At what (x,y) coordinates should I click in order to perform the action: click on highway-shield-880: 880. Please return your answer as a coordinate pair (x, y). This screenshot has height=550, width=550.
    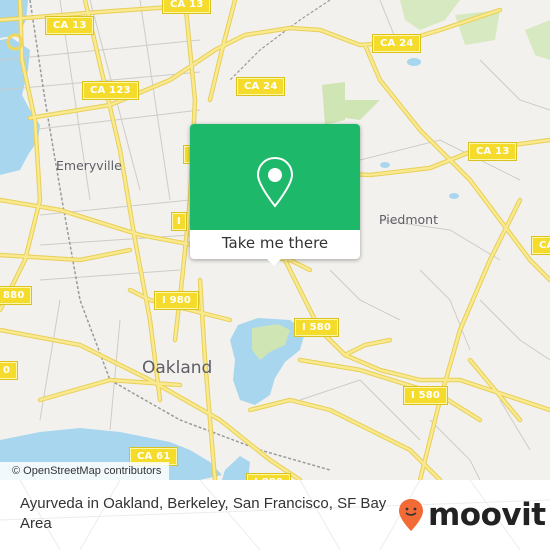
    Looking at the image, I should click on (16, 295).